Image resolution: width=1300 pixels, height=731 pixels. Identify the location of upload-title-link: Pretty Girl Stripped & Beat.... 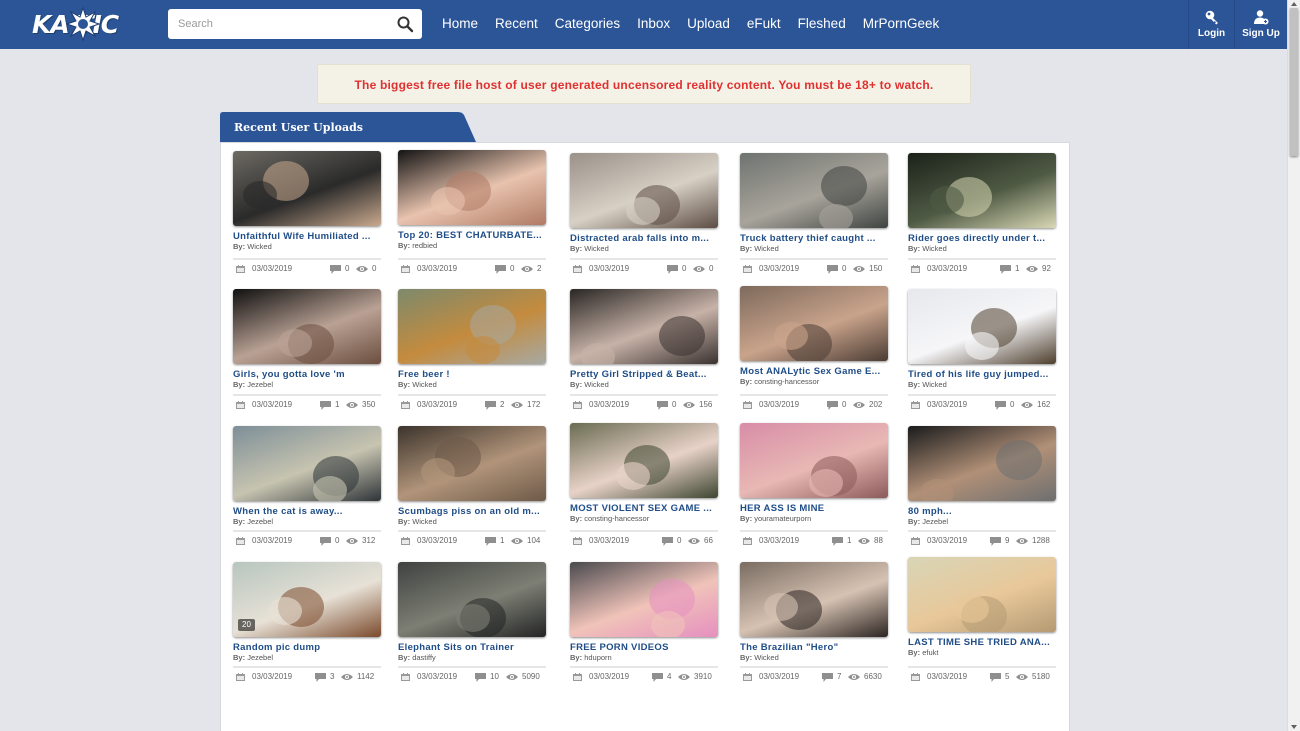
(644, 374).